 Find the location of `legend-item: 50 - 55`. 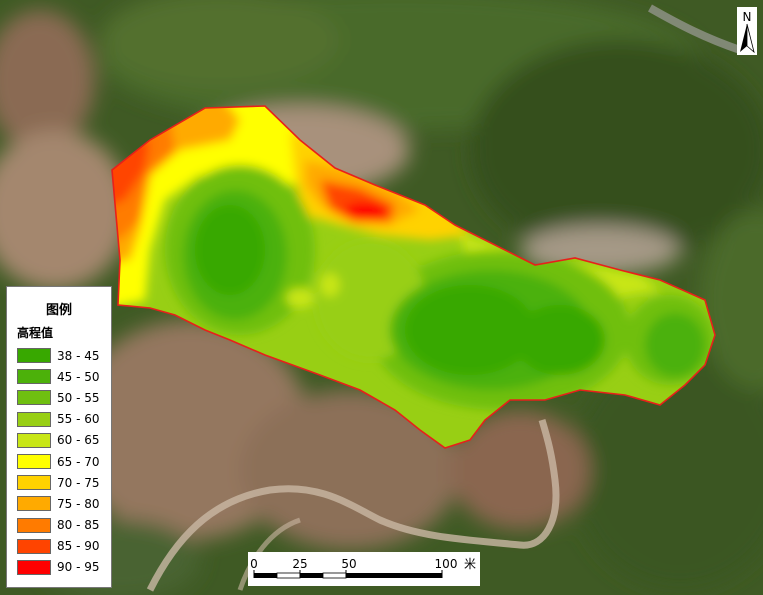

legend-item: 50 - 55 is located at coordinates (59, 397).